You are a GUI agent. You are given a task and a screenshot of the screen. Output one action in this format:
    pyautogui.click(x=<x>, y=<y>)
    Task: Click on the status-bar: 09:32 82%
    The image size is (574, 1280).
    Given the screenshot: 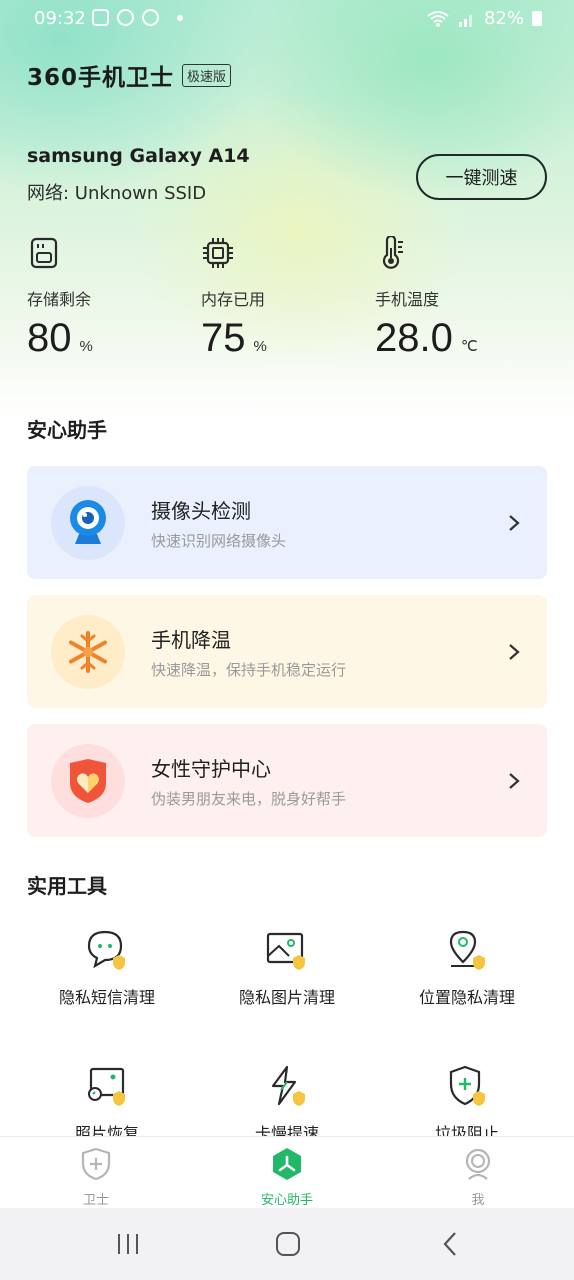 What is the action you would take?
    pyautogui.click(x=287, y=19)
    